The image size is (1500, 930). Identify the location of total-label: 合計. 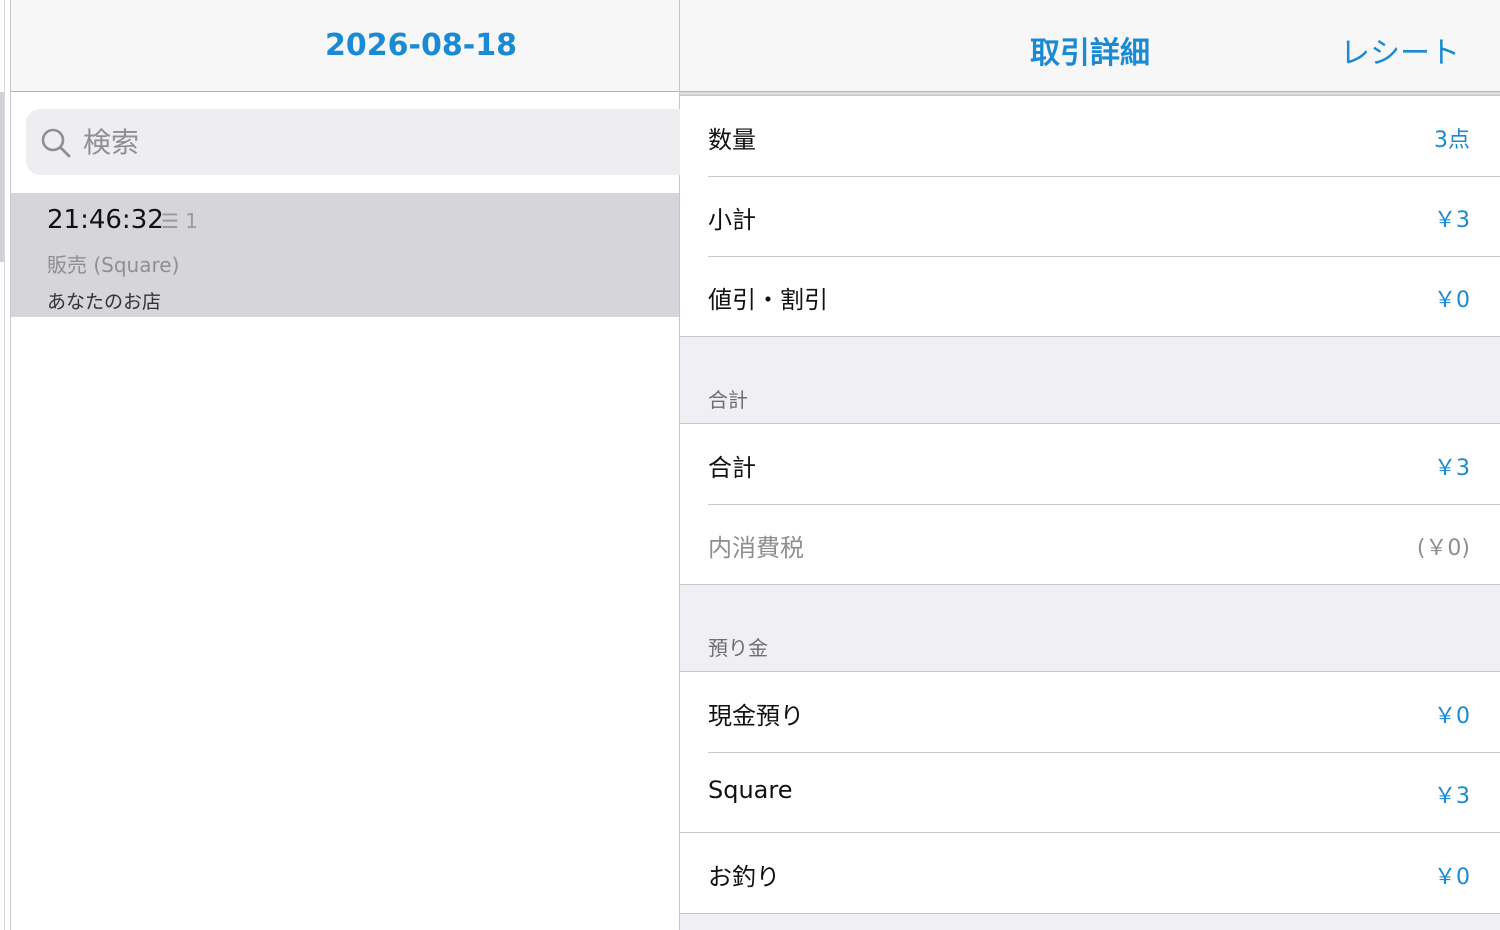
(732, 468).